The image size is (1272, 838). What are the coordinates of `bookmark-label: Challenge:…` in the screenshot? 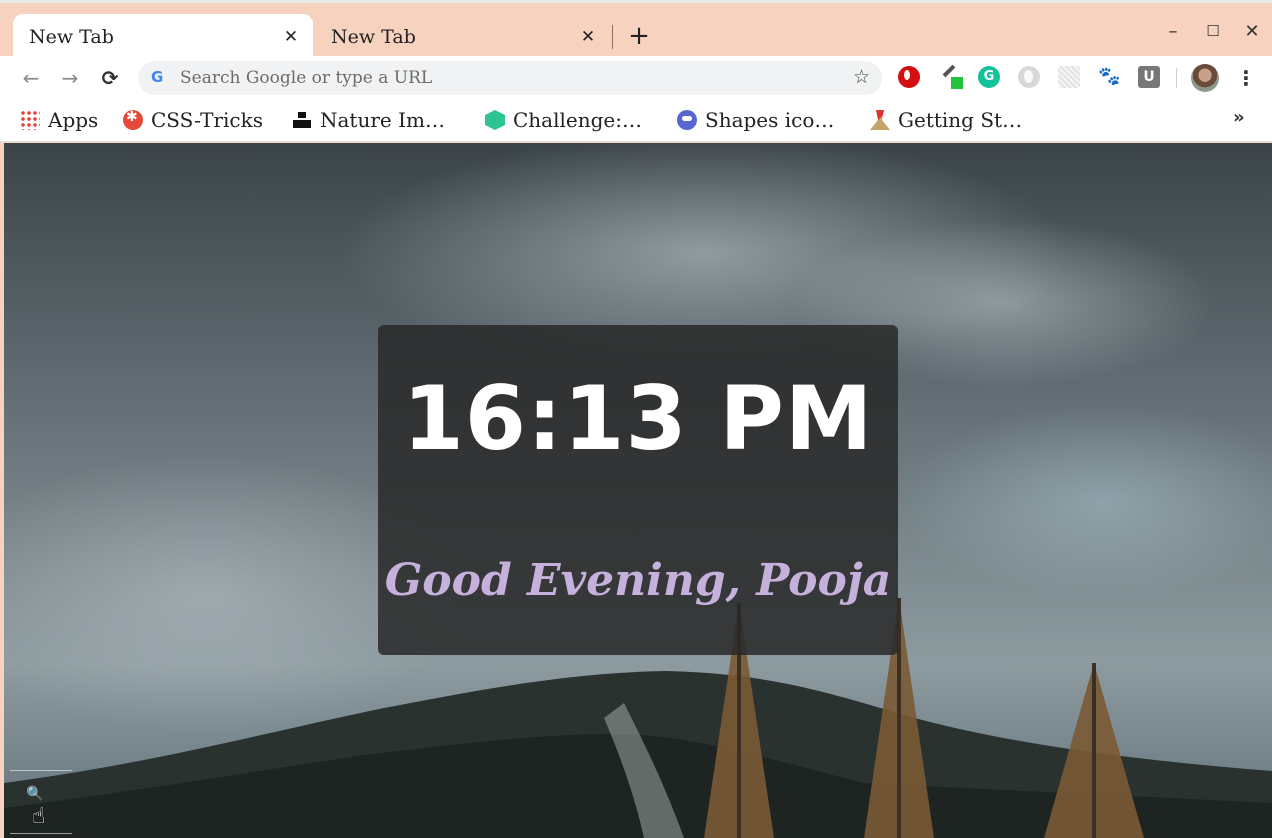 It's located at (577, 120).